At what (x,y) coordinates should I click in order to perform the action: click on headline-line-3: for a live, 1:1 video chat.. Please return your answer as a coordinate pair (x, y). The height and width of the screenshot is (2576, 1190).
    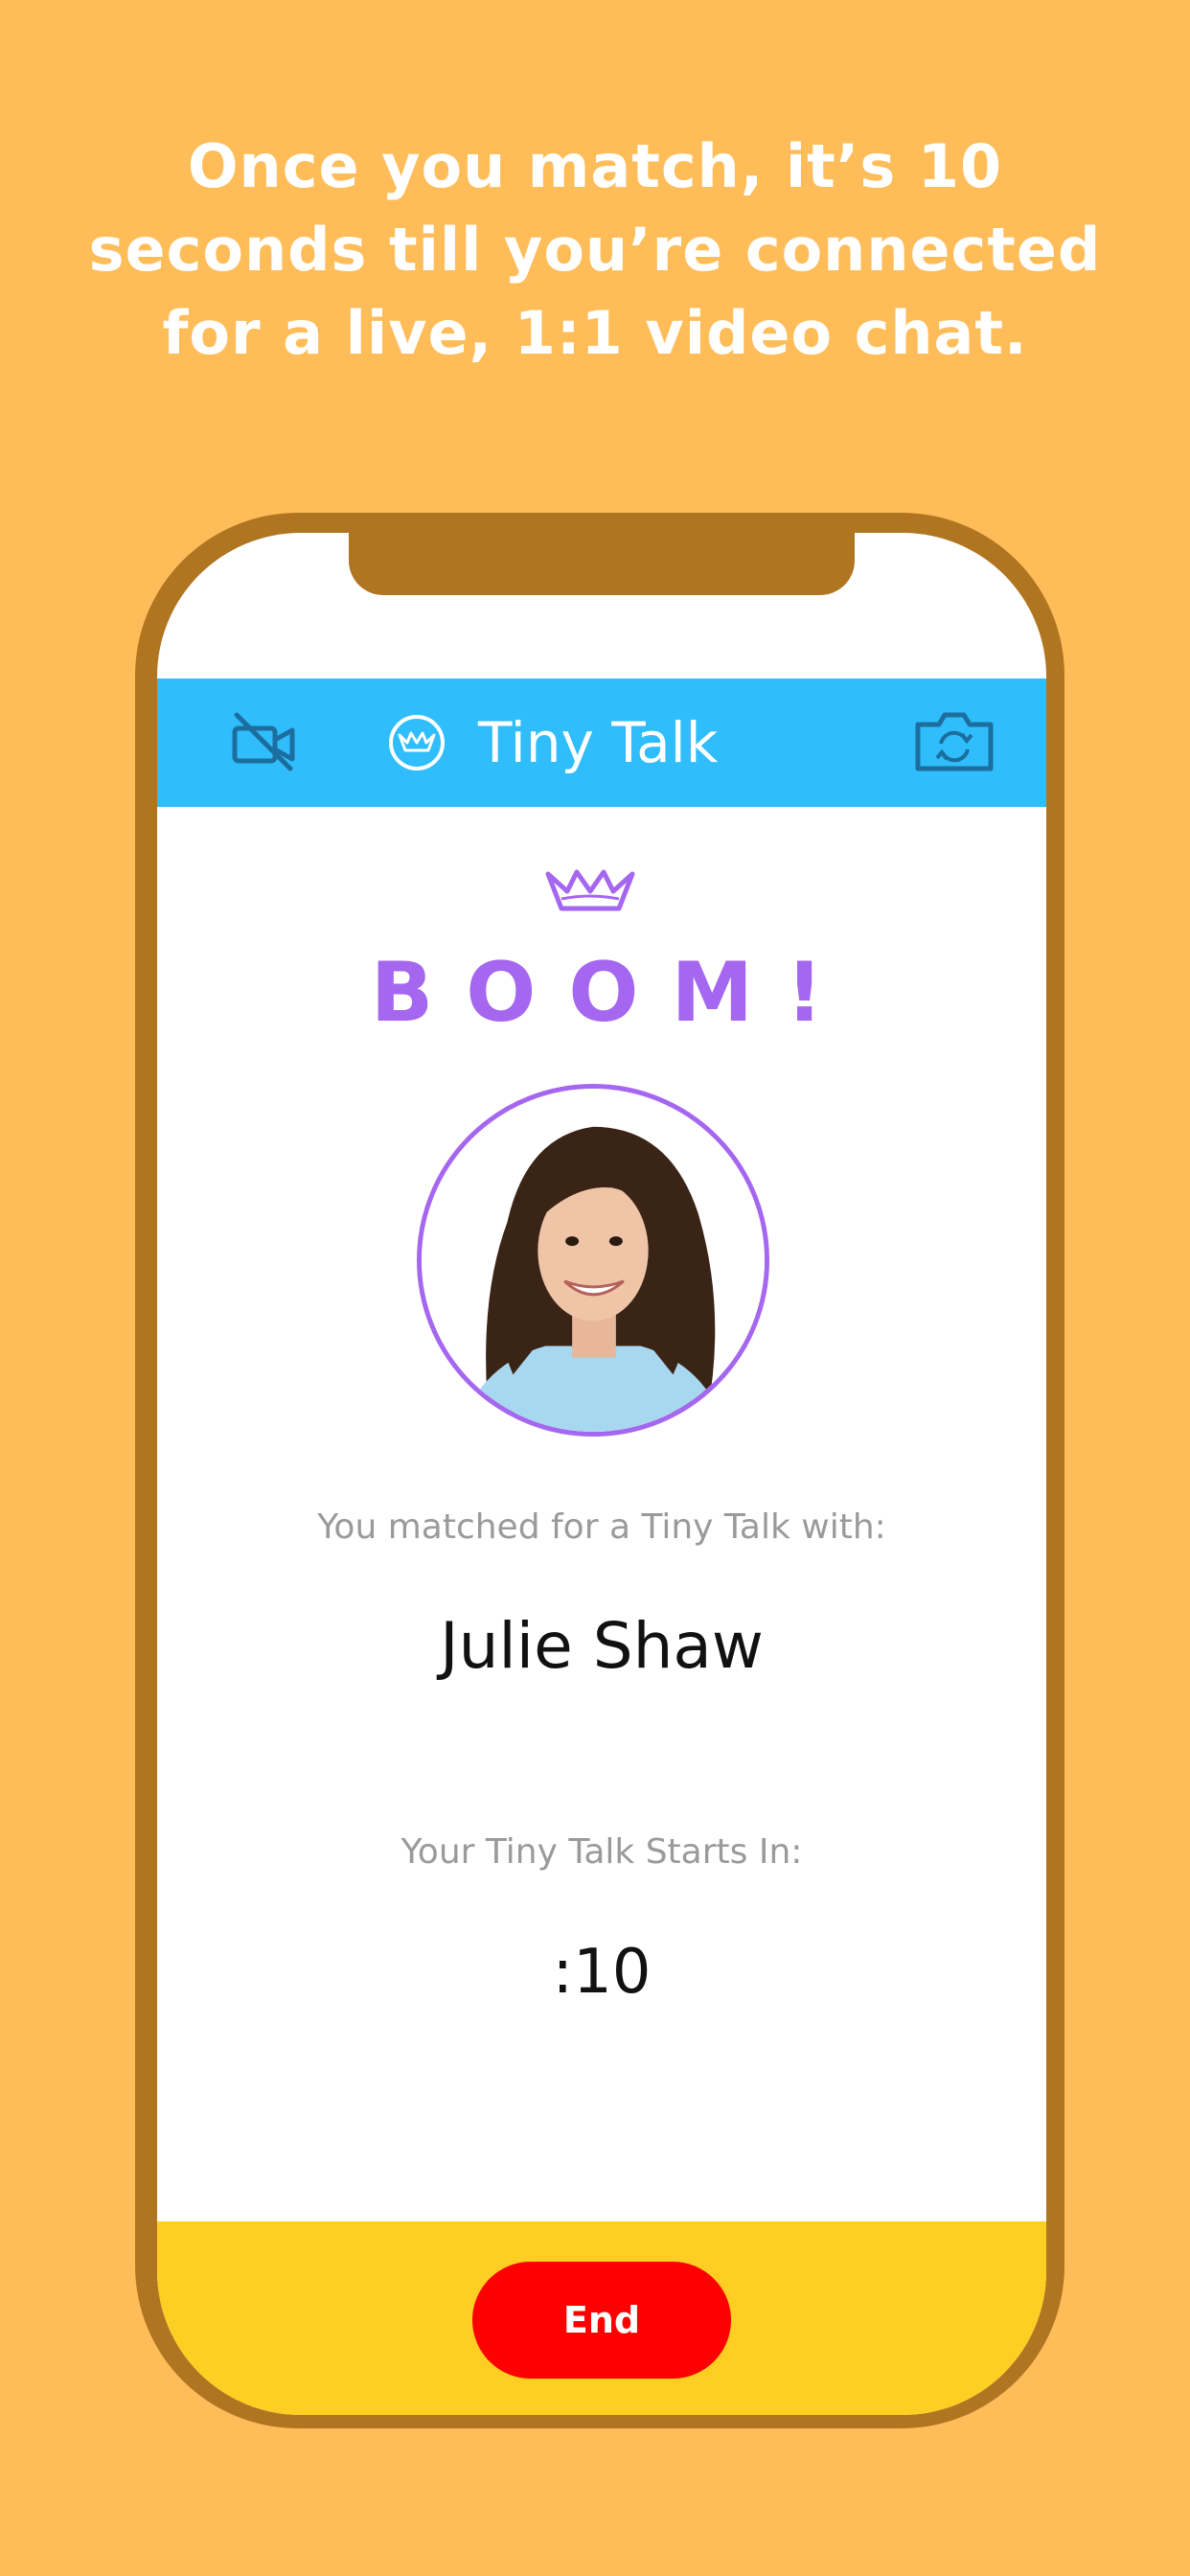
    Looking at the image, I should click on (595, 333).